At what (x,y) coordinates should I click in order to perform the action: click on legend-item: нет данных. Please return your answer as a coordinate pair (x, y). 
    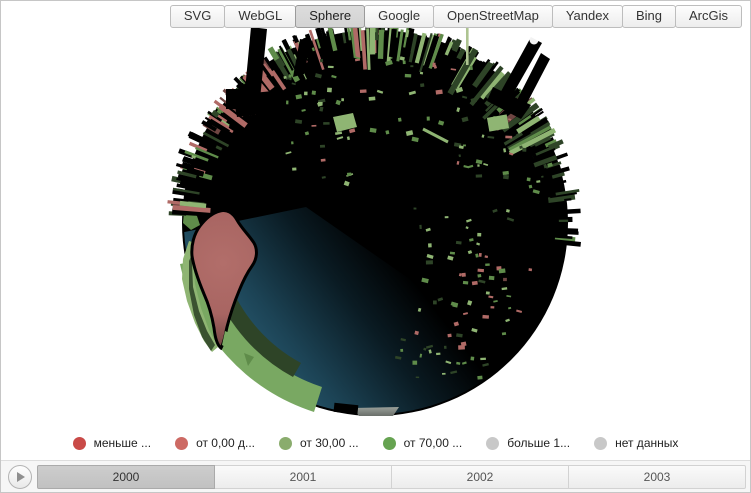
    Looking at the image, I should click on (636, 443).